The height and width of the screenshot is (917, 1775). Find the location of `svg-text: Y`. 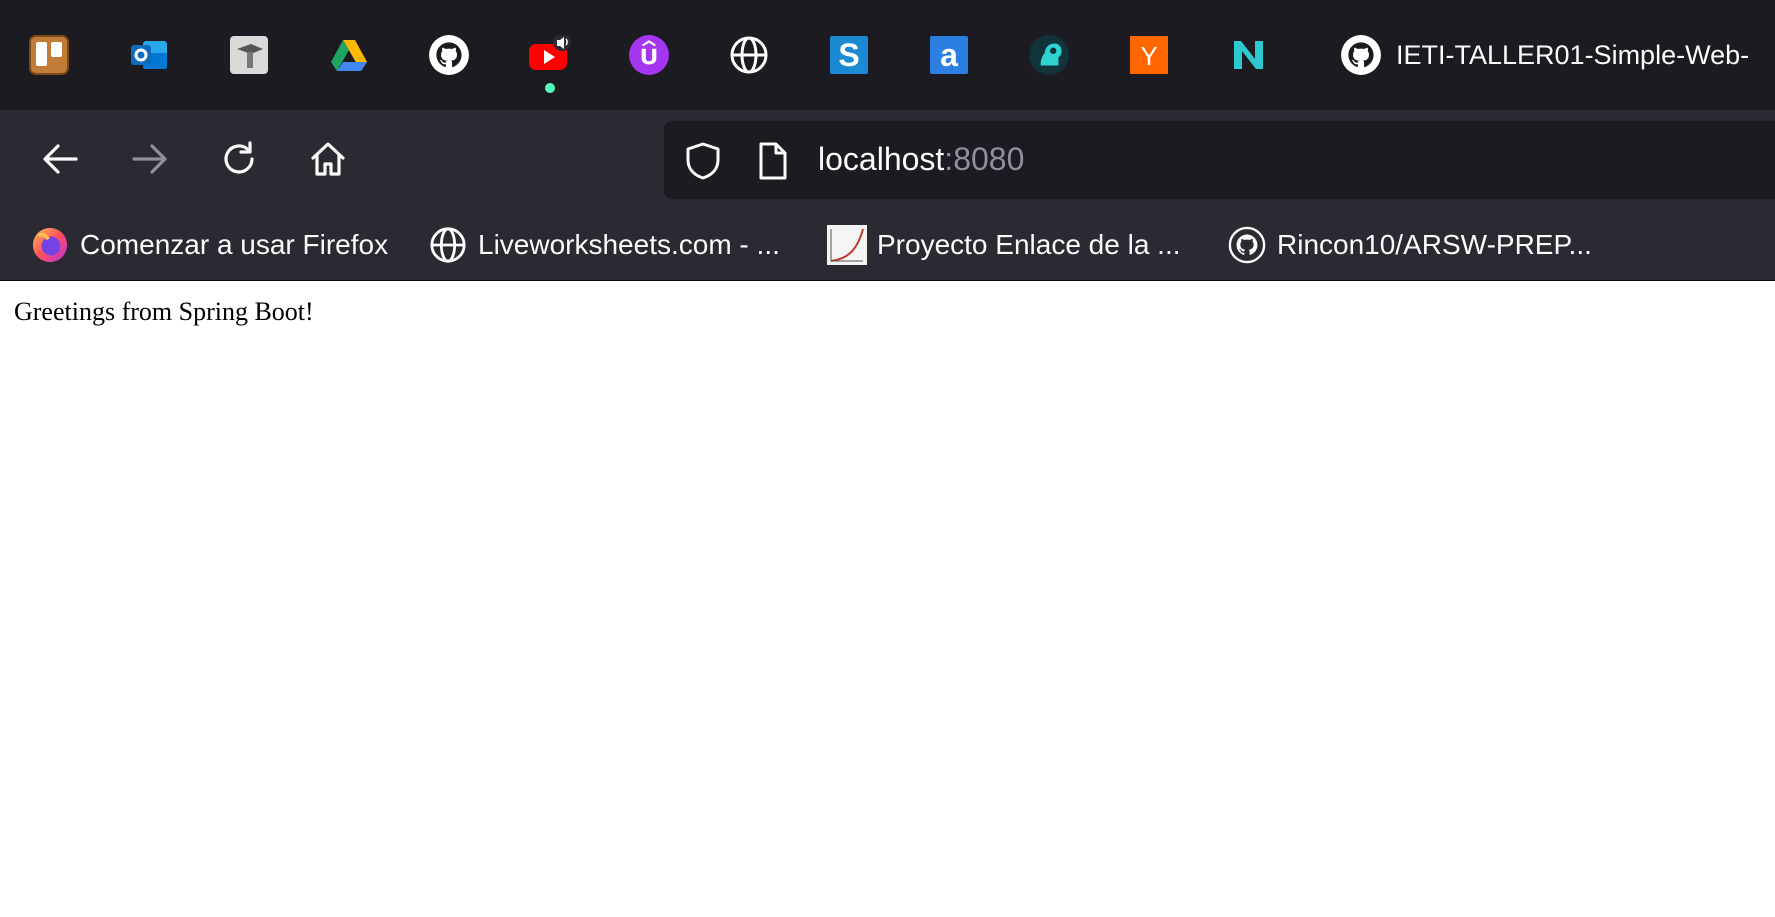

svg-text: Y is located at coordinates (1148, 56).